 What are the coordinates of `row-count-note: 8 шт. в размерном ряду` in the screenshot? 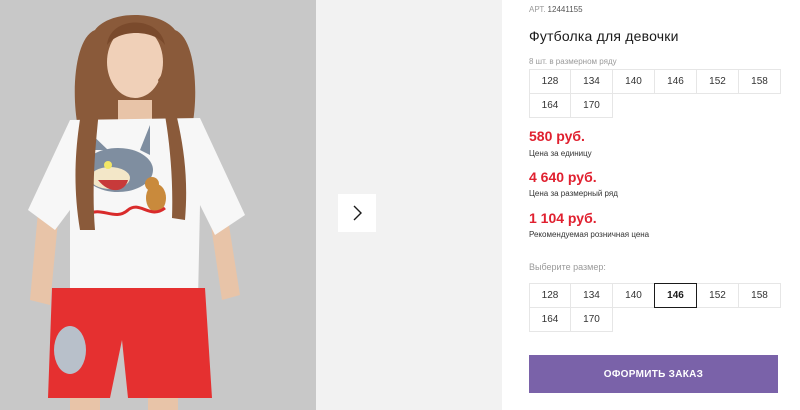 It's located at (573, 61).